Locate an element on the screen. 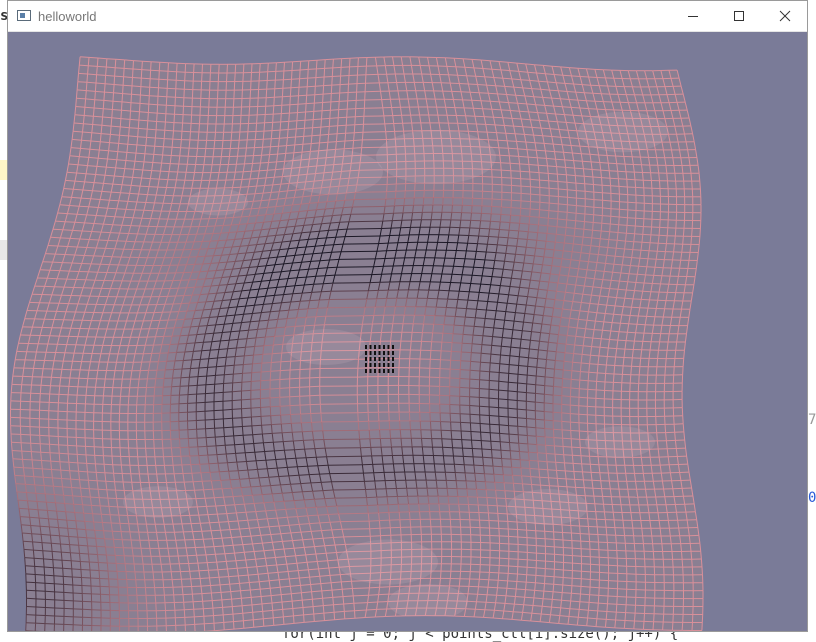 This screenshot has width=816, height=642. maximize-icon is located at coordinates (739, 16).